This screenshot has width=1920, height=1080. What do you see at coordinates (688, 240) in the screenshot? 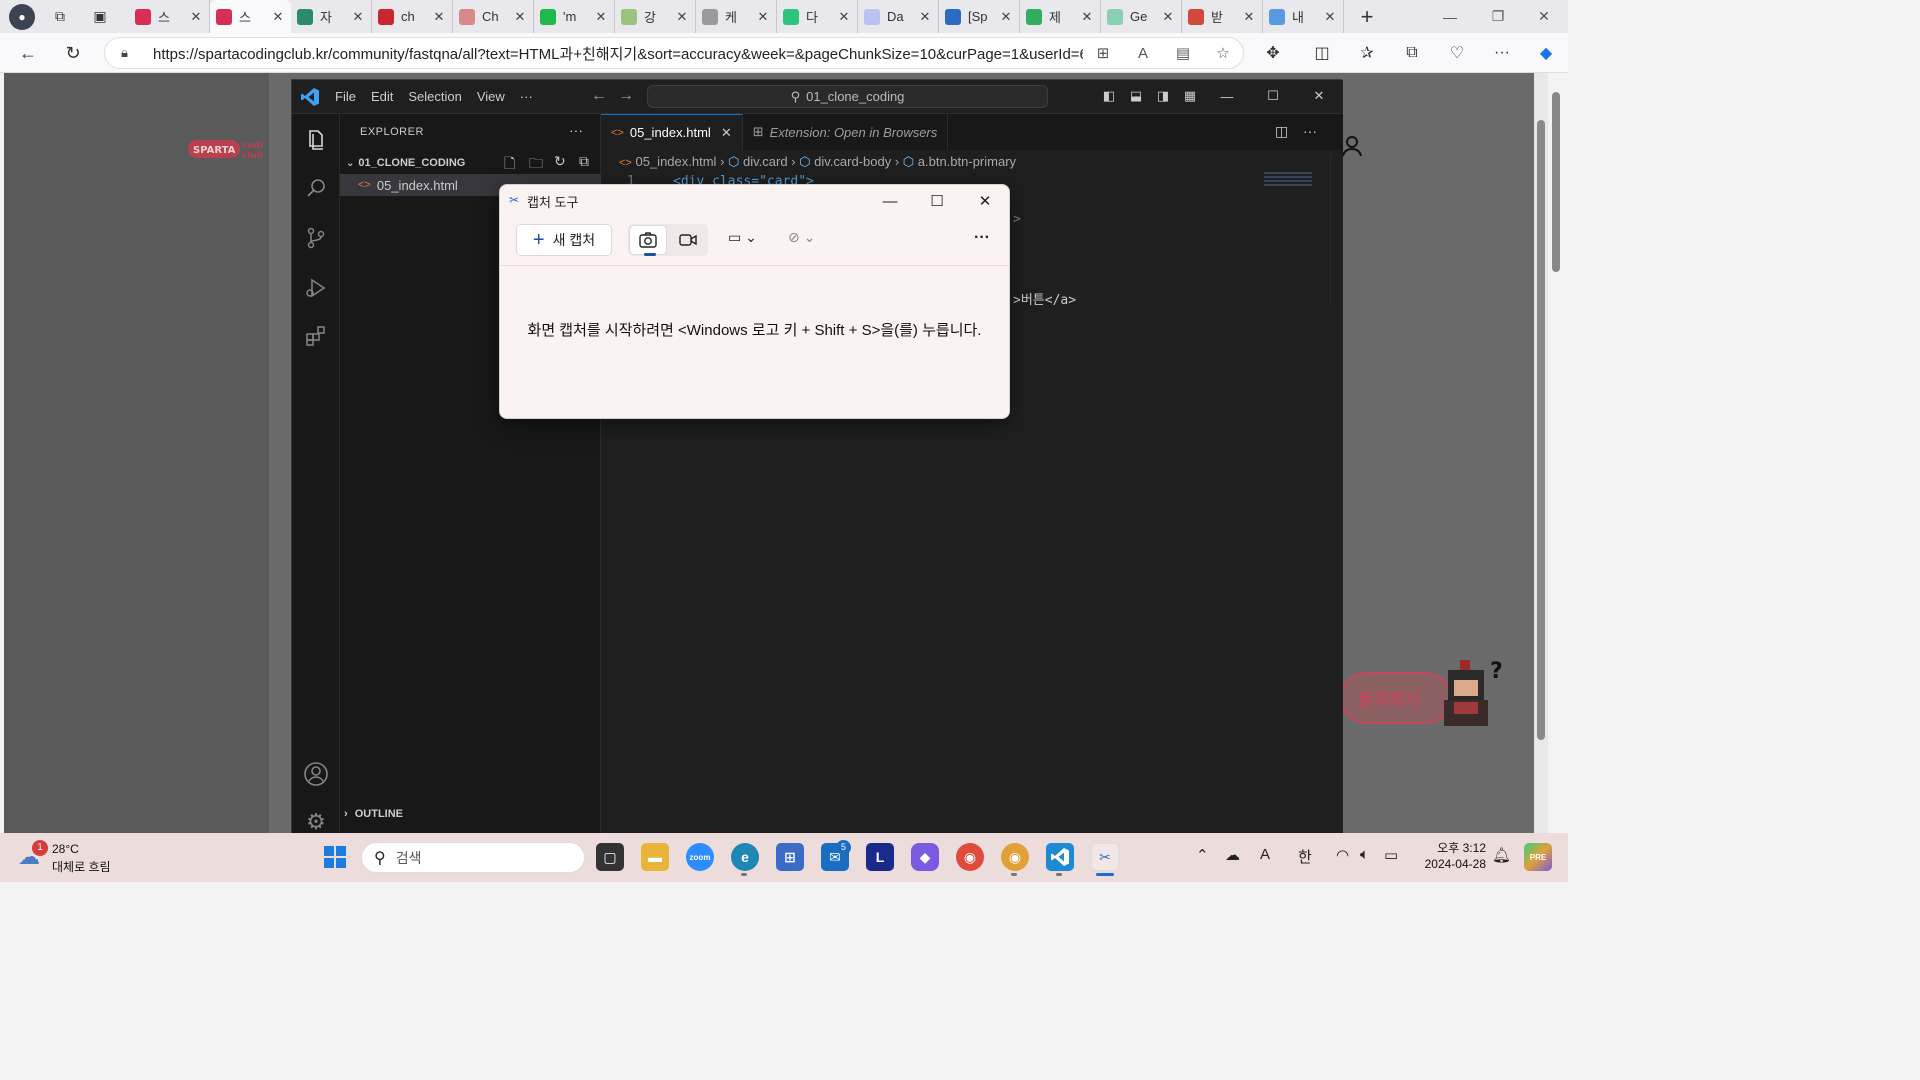
I see `video-camera-icon` at bounding box center [688, 240].